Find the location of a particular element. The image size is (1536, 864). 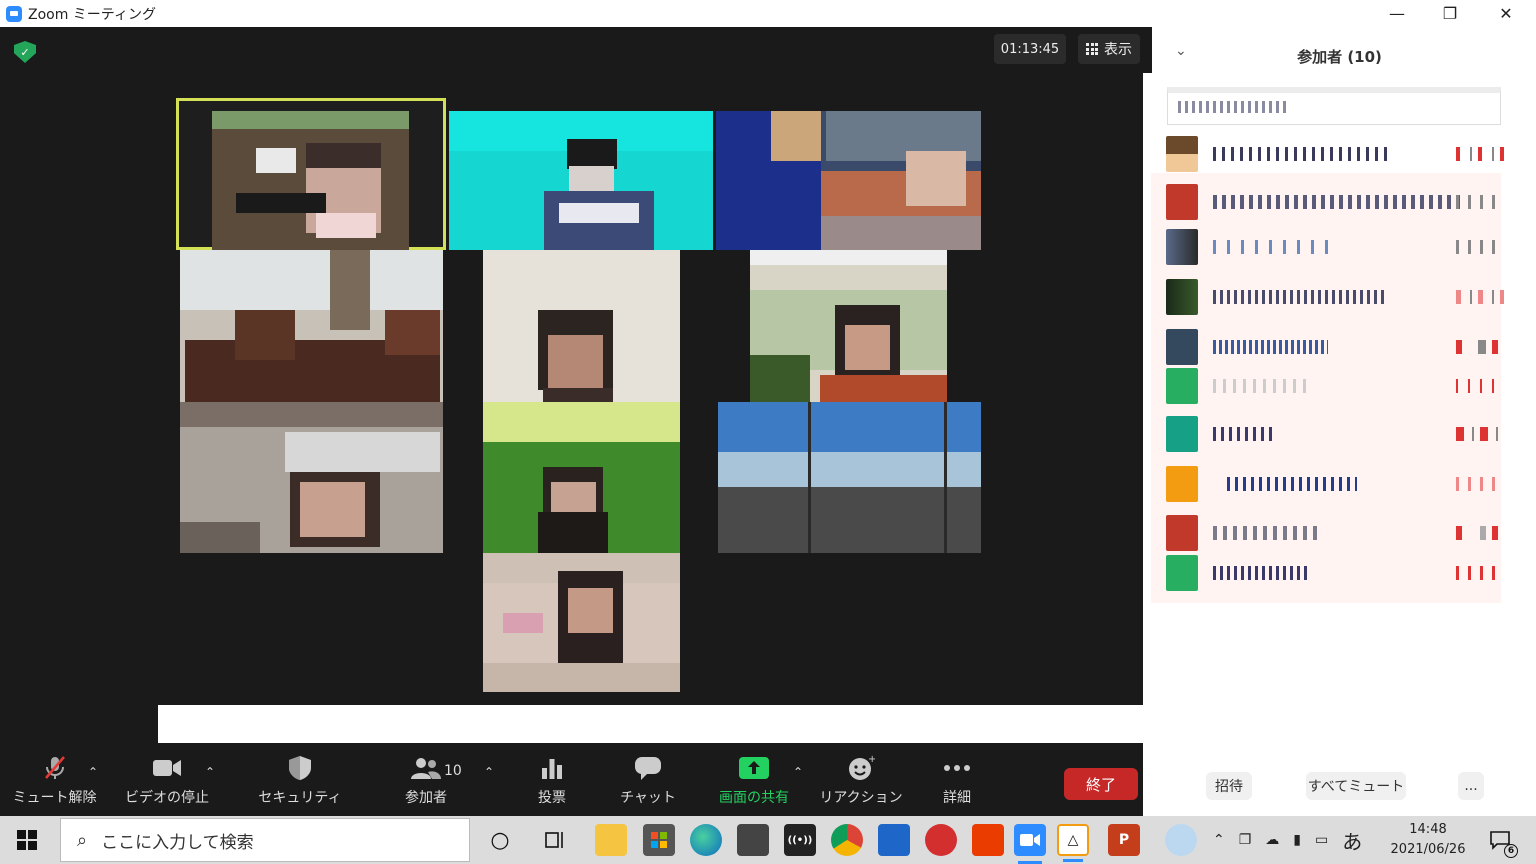

panel-edge is located at coordinates (1147, 50).